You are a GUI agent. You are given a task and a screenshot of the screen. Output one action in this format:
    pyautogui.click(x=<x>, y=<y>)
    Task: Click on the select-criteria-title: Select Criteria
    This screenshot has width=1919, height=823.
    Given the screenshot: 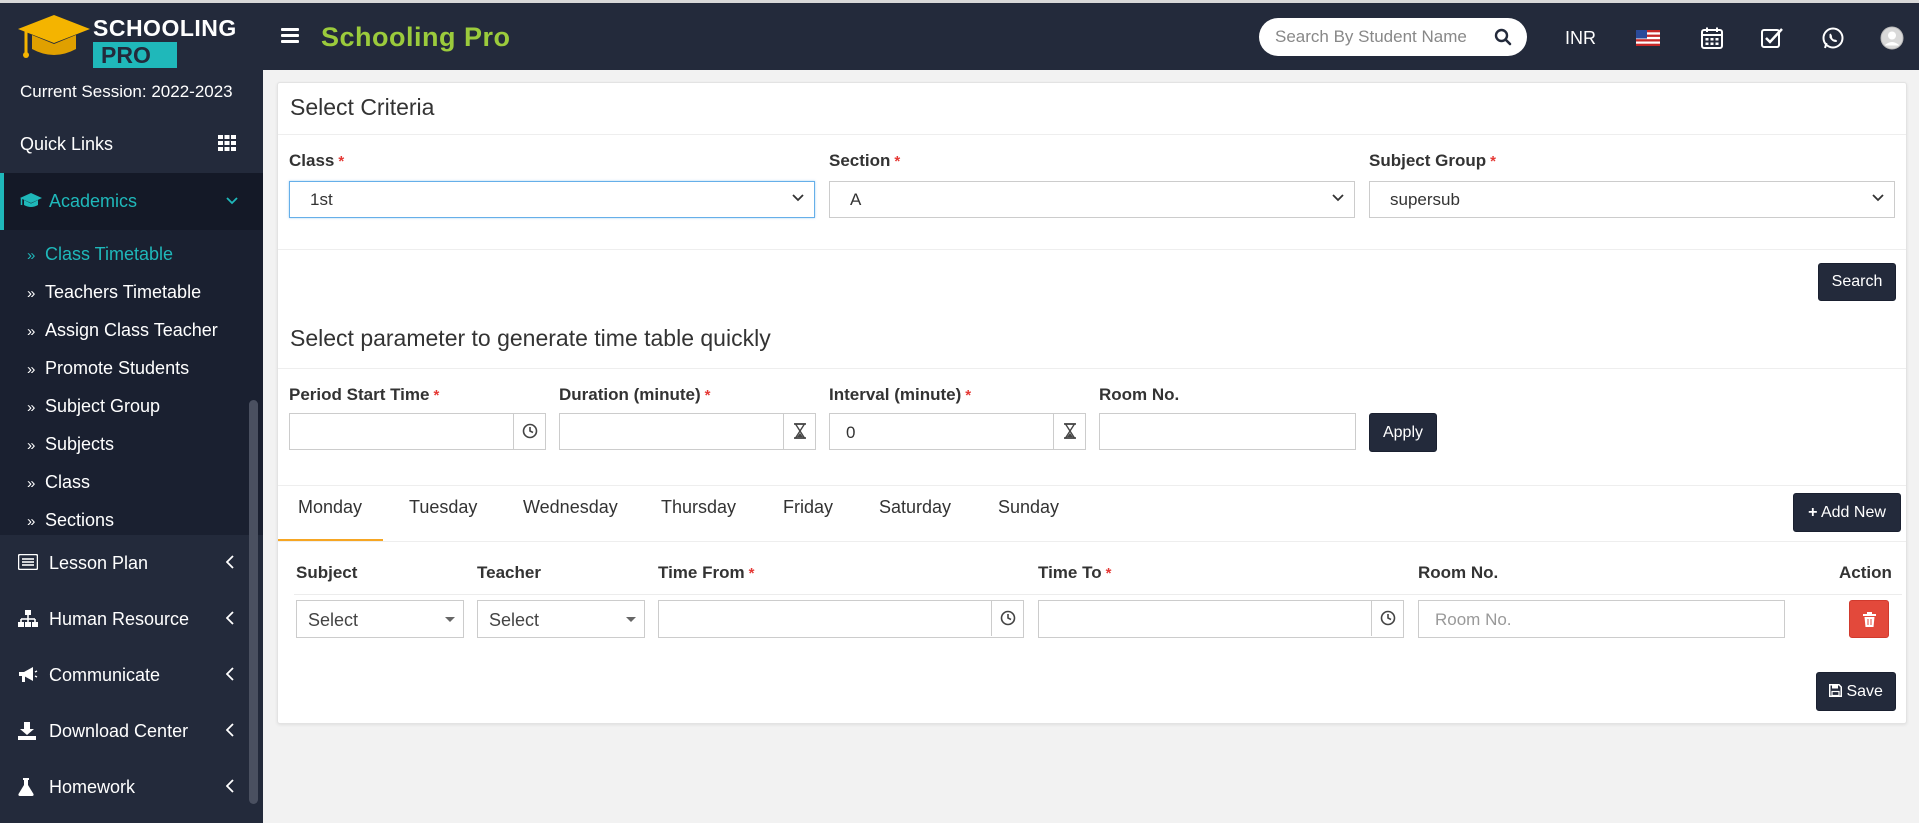 What is the action you would take?
    pyautogui.click(x=362, y=107)
    